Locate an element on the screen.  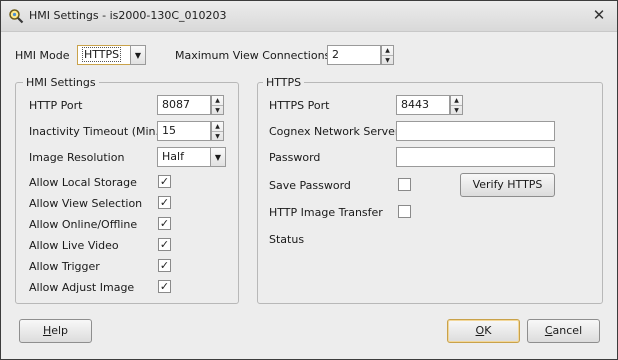
hmi-mode-dropdown-icon: ▼ is located at coordinates (138, 55).